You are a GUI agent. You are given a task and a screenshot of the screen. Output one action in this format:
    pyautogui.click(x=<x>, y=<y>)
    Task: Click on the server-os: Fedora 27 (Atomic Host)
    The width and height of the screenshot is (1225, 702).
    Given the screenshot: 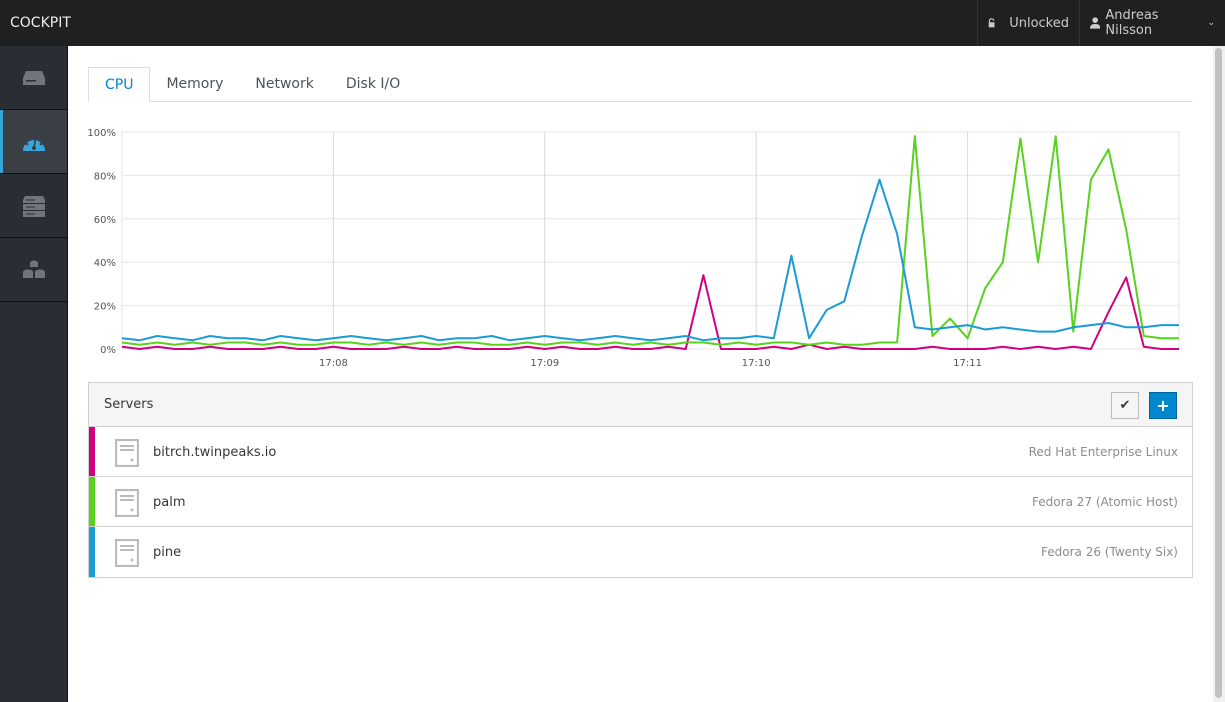 What is the action you would take?
    pyautogui.click(x=1105, y=502)
    